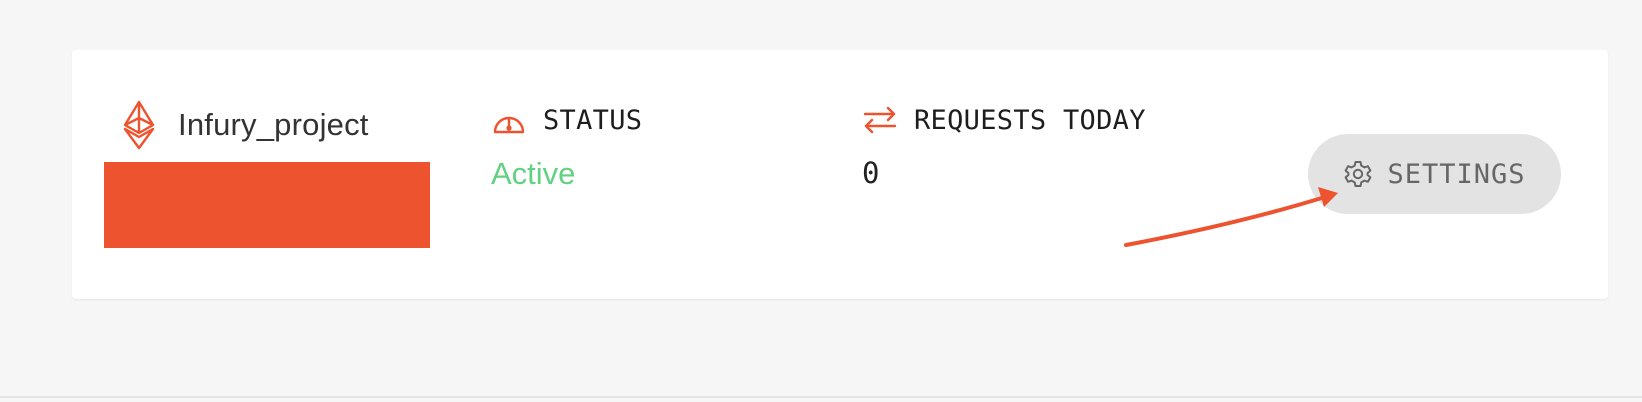 The image size is (1642, 402). What do you see at coordinates (1358, 174) in the screenshot?
I see `gear-icon` at bounding box center [1358, 174].